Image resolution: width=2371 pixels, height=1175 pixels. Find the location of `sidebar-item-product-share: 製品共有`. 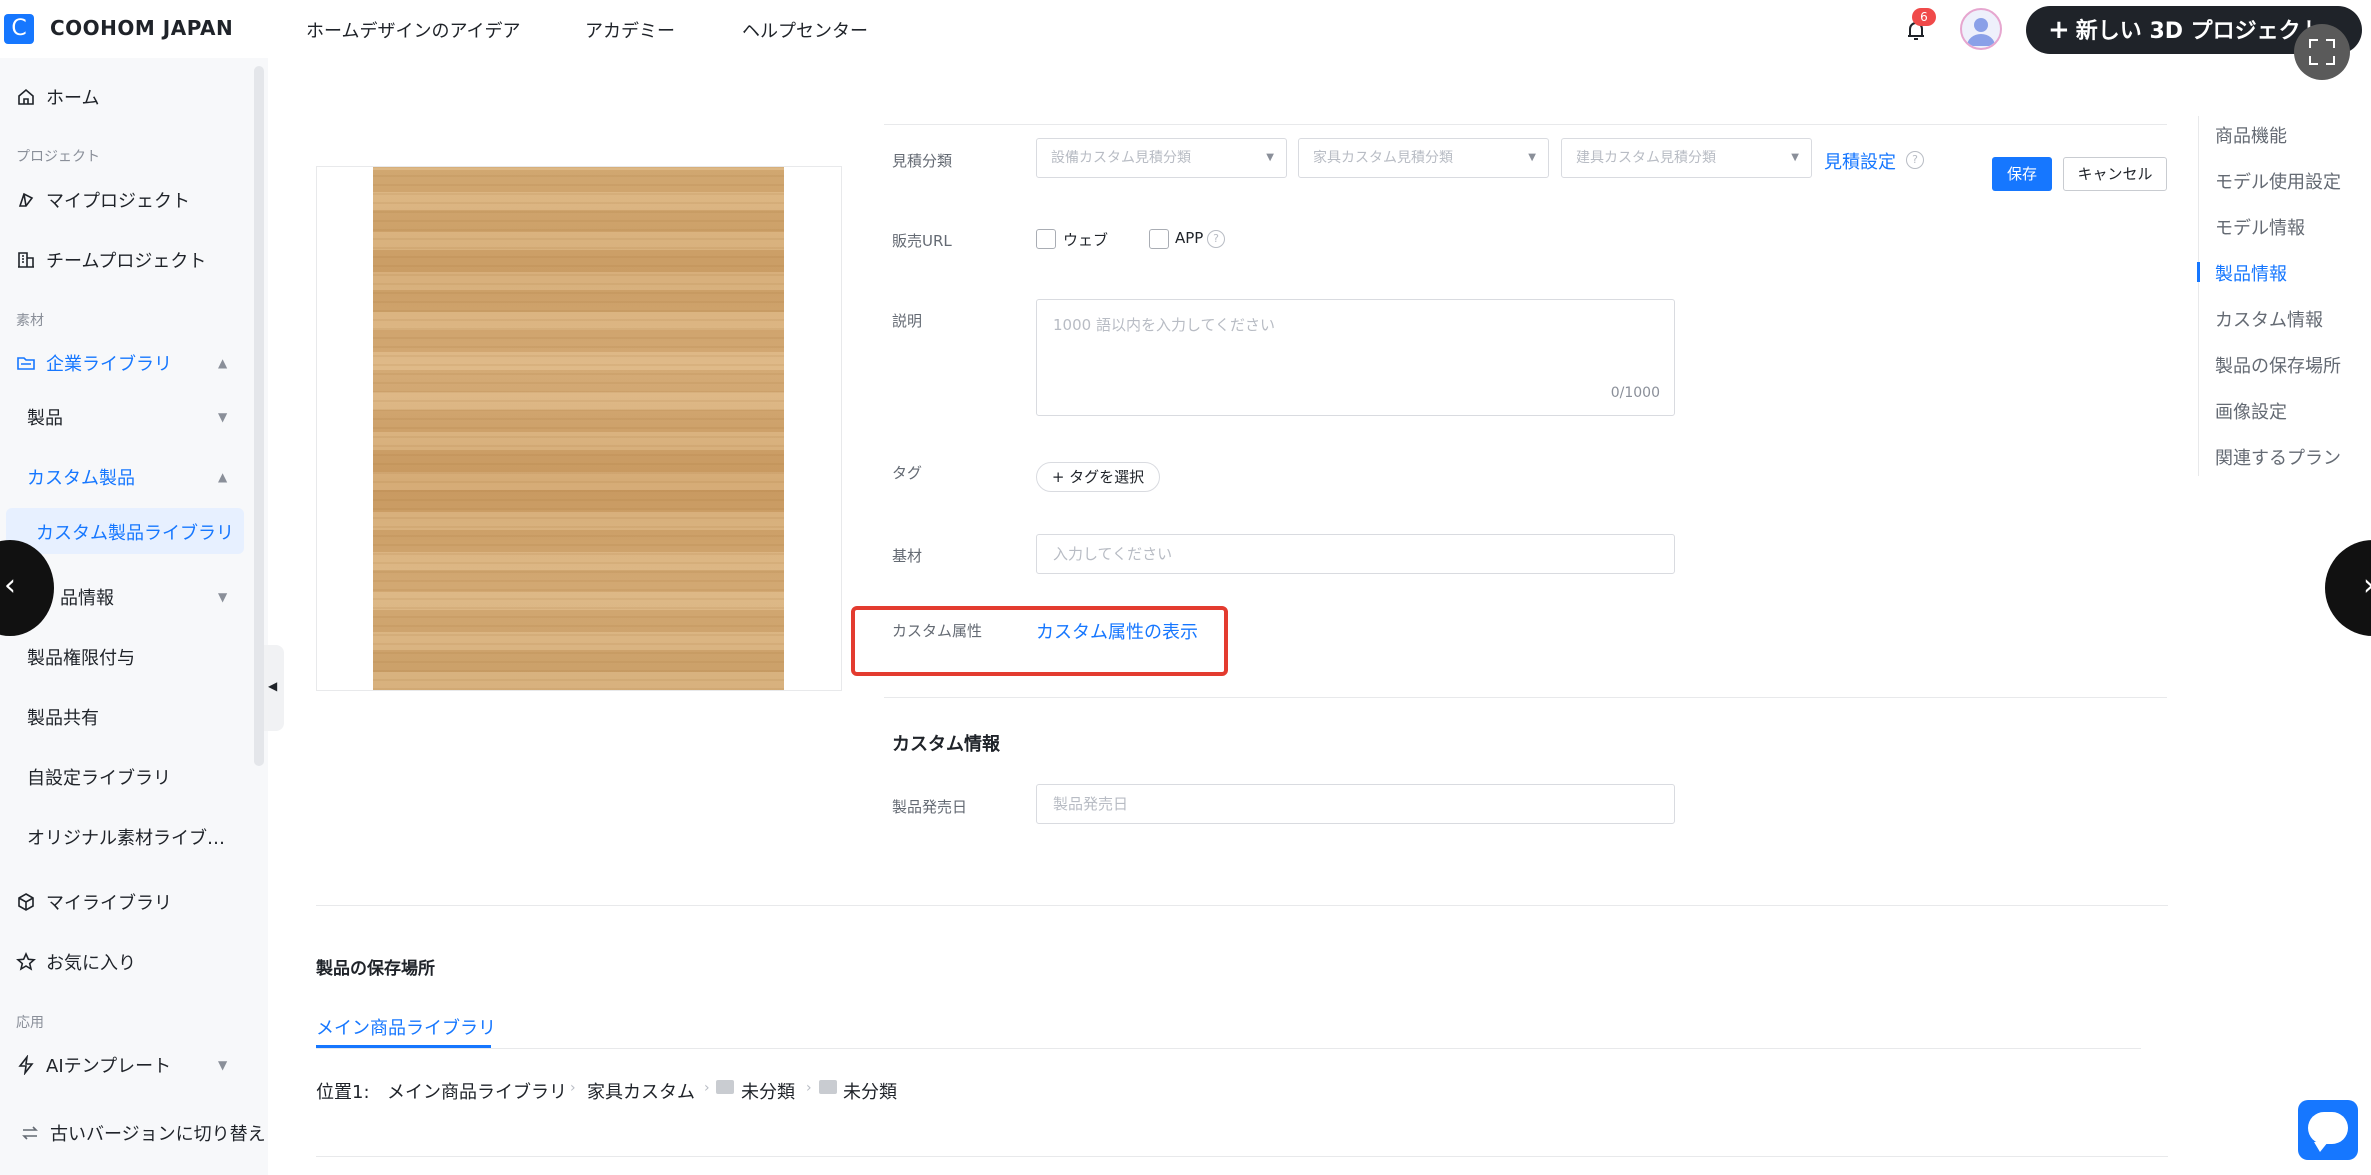

sidebar-item-product-share: 製品共有 is located at coordinates (63, 717).